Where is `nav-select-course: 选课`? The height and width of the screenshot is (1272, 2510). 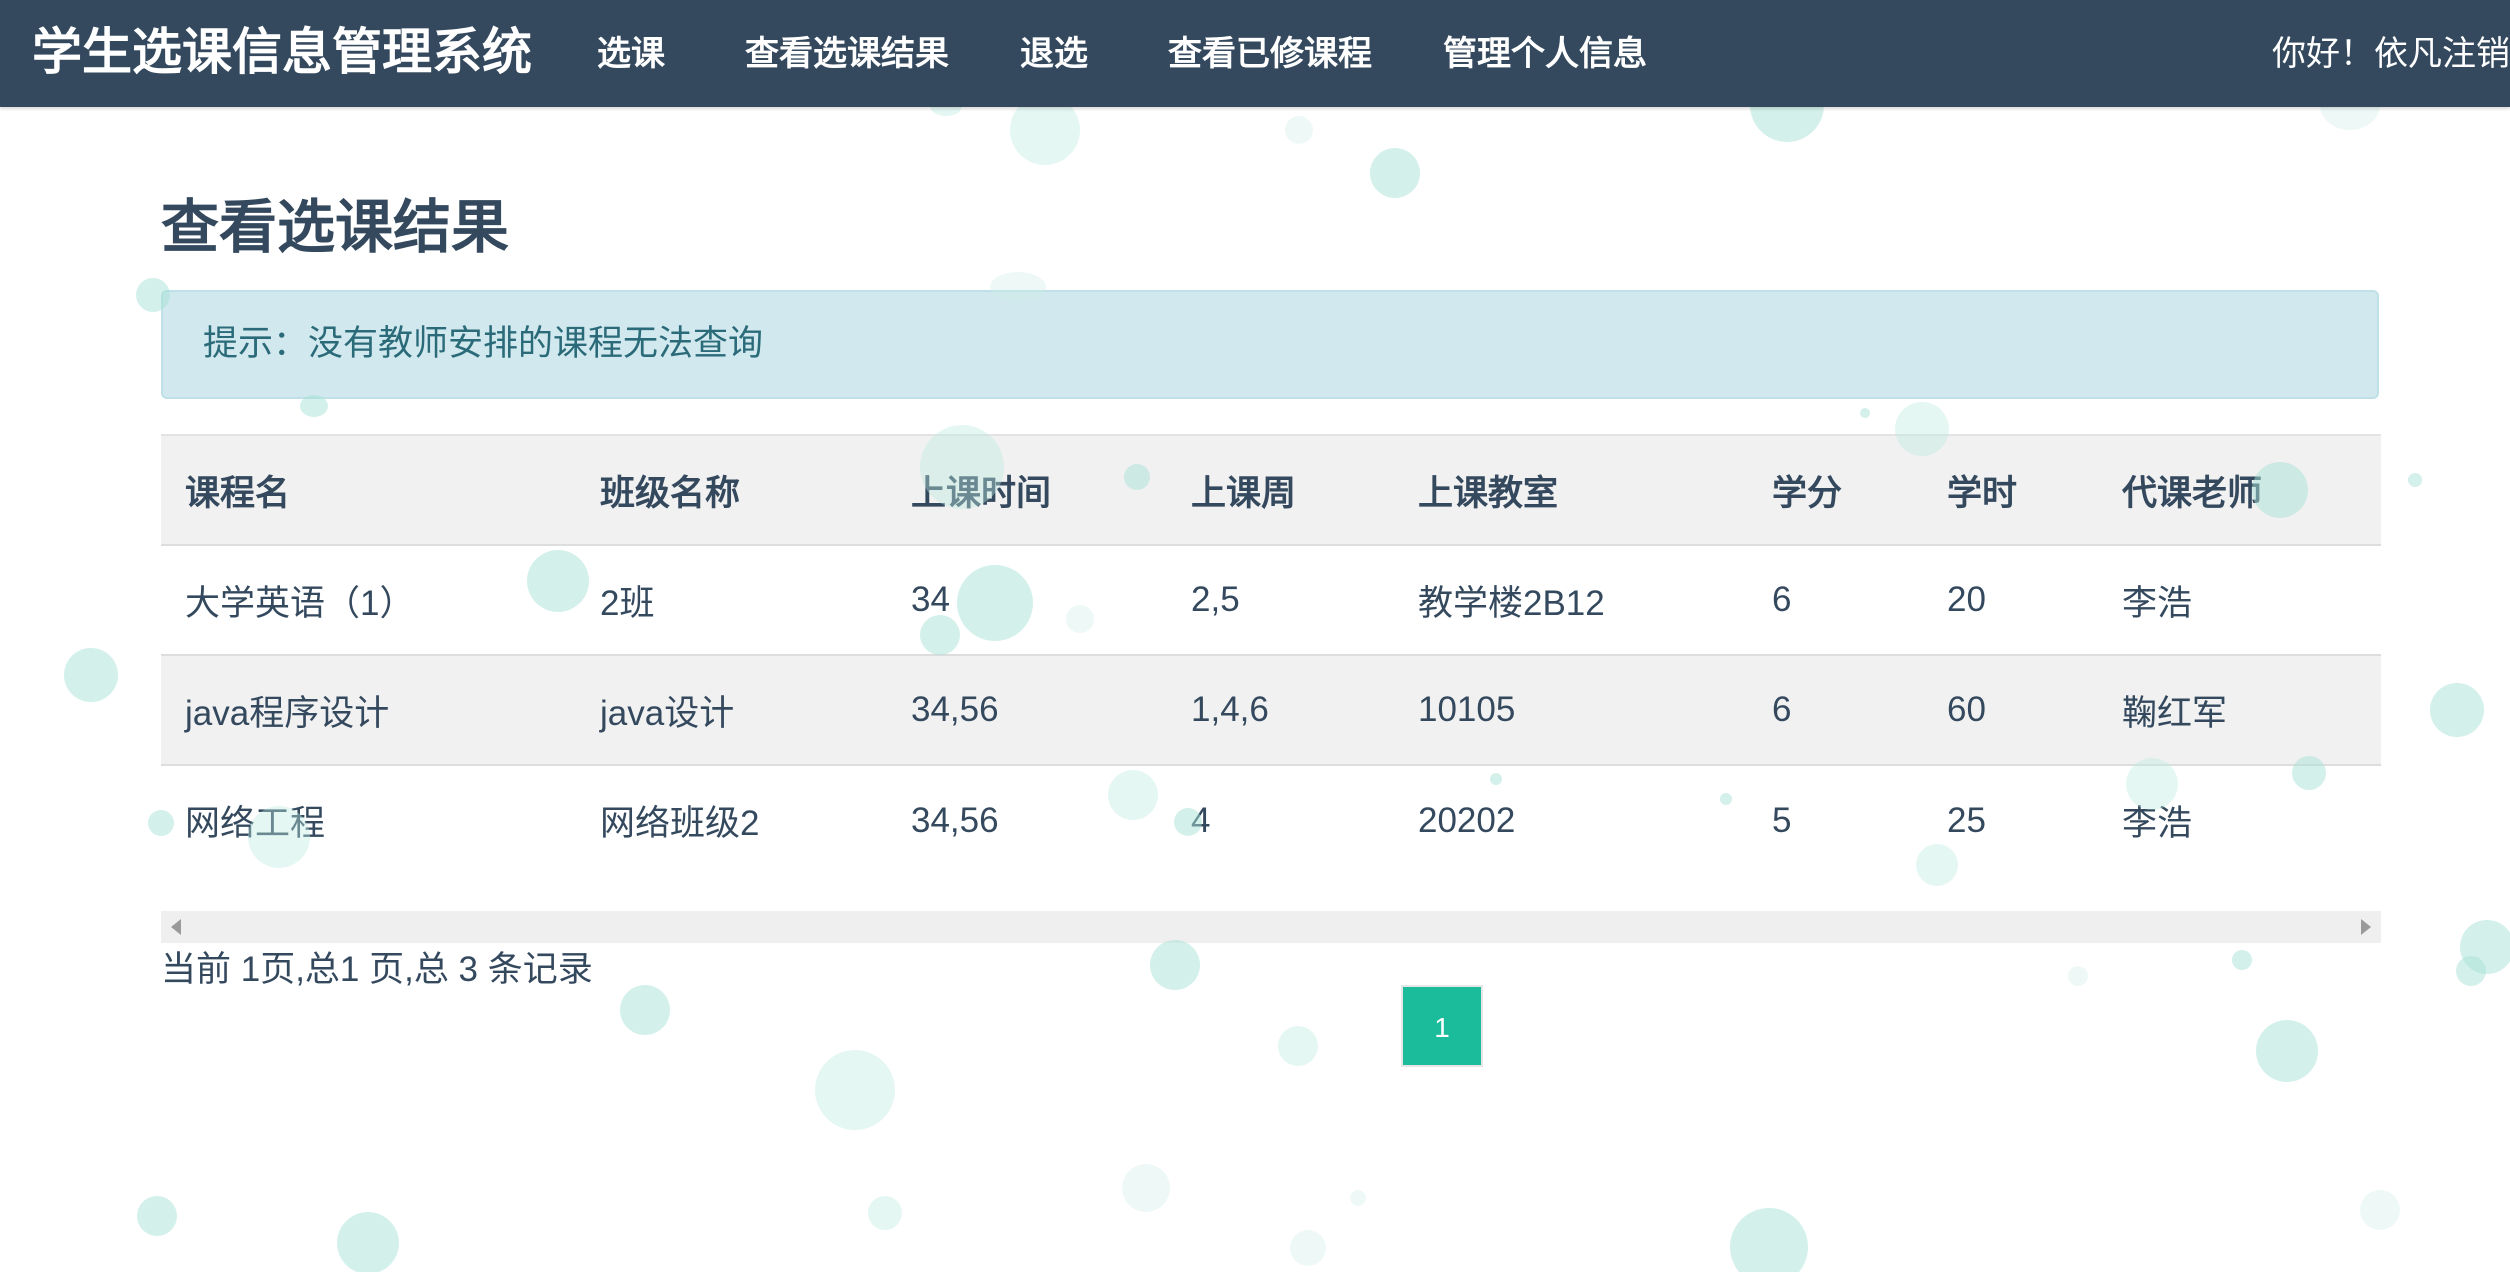 nav-select-course: 选课 is located at coordinates (631, 54).